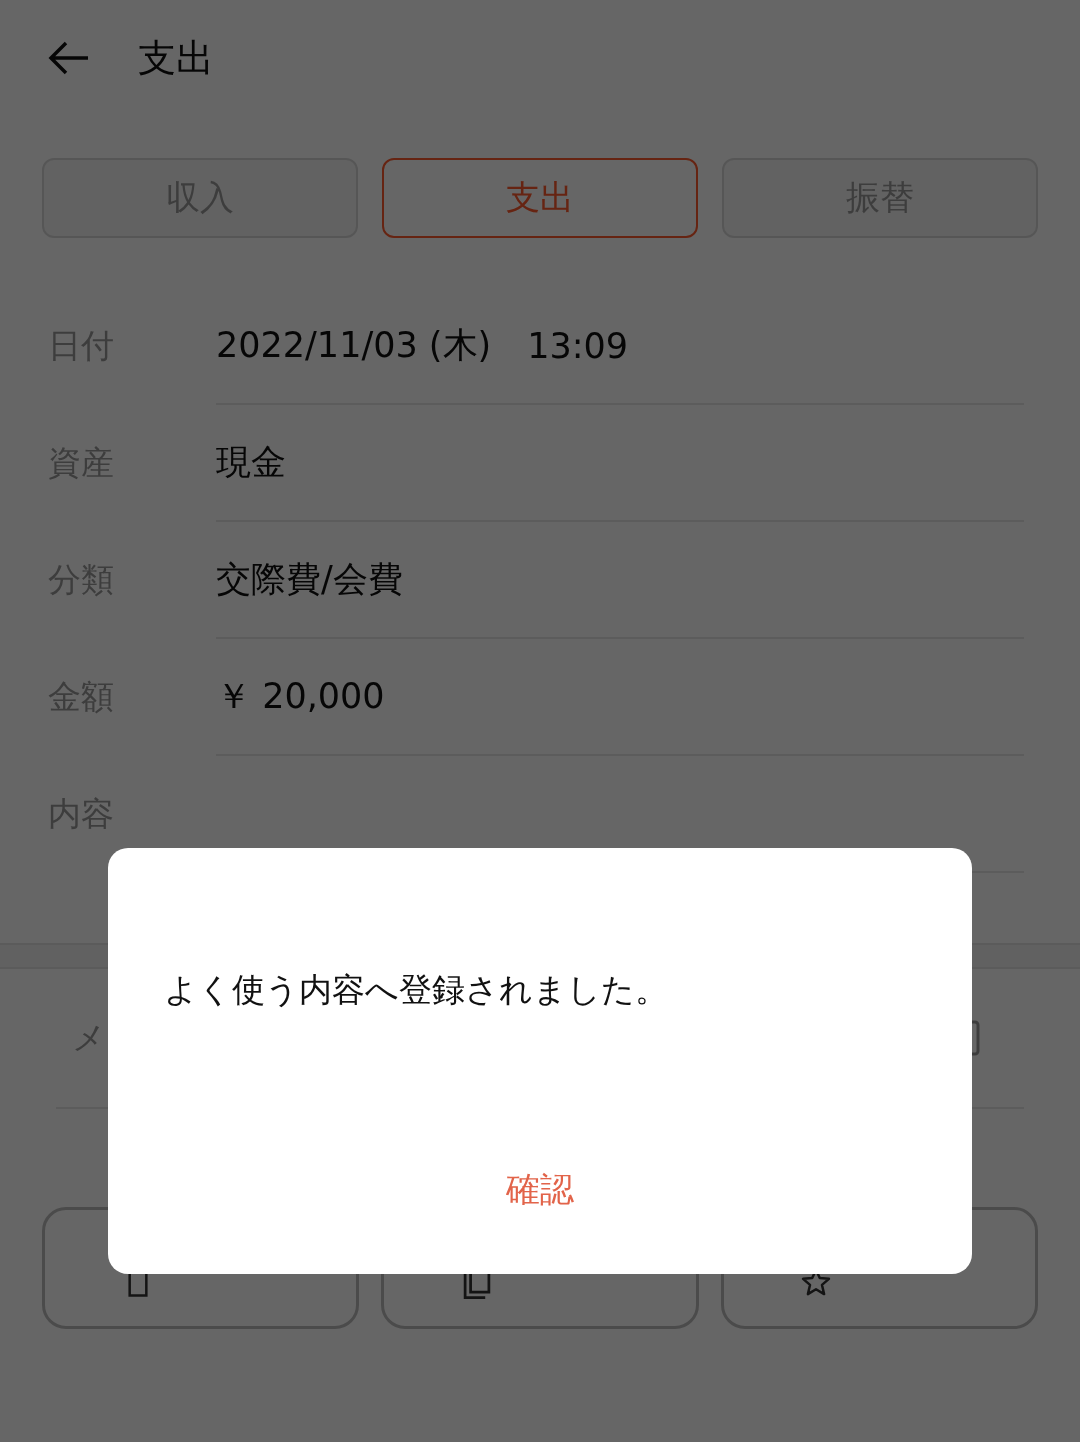 The width and height of the screenshot is (1080, 1442). Describe the element at coordinates (176, 58) in the screenshot. I see `page-title: 支出` at that location.